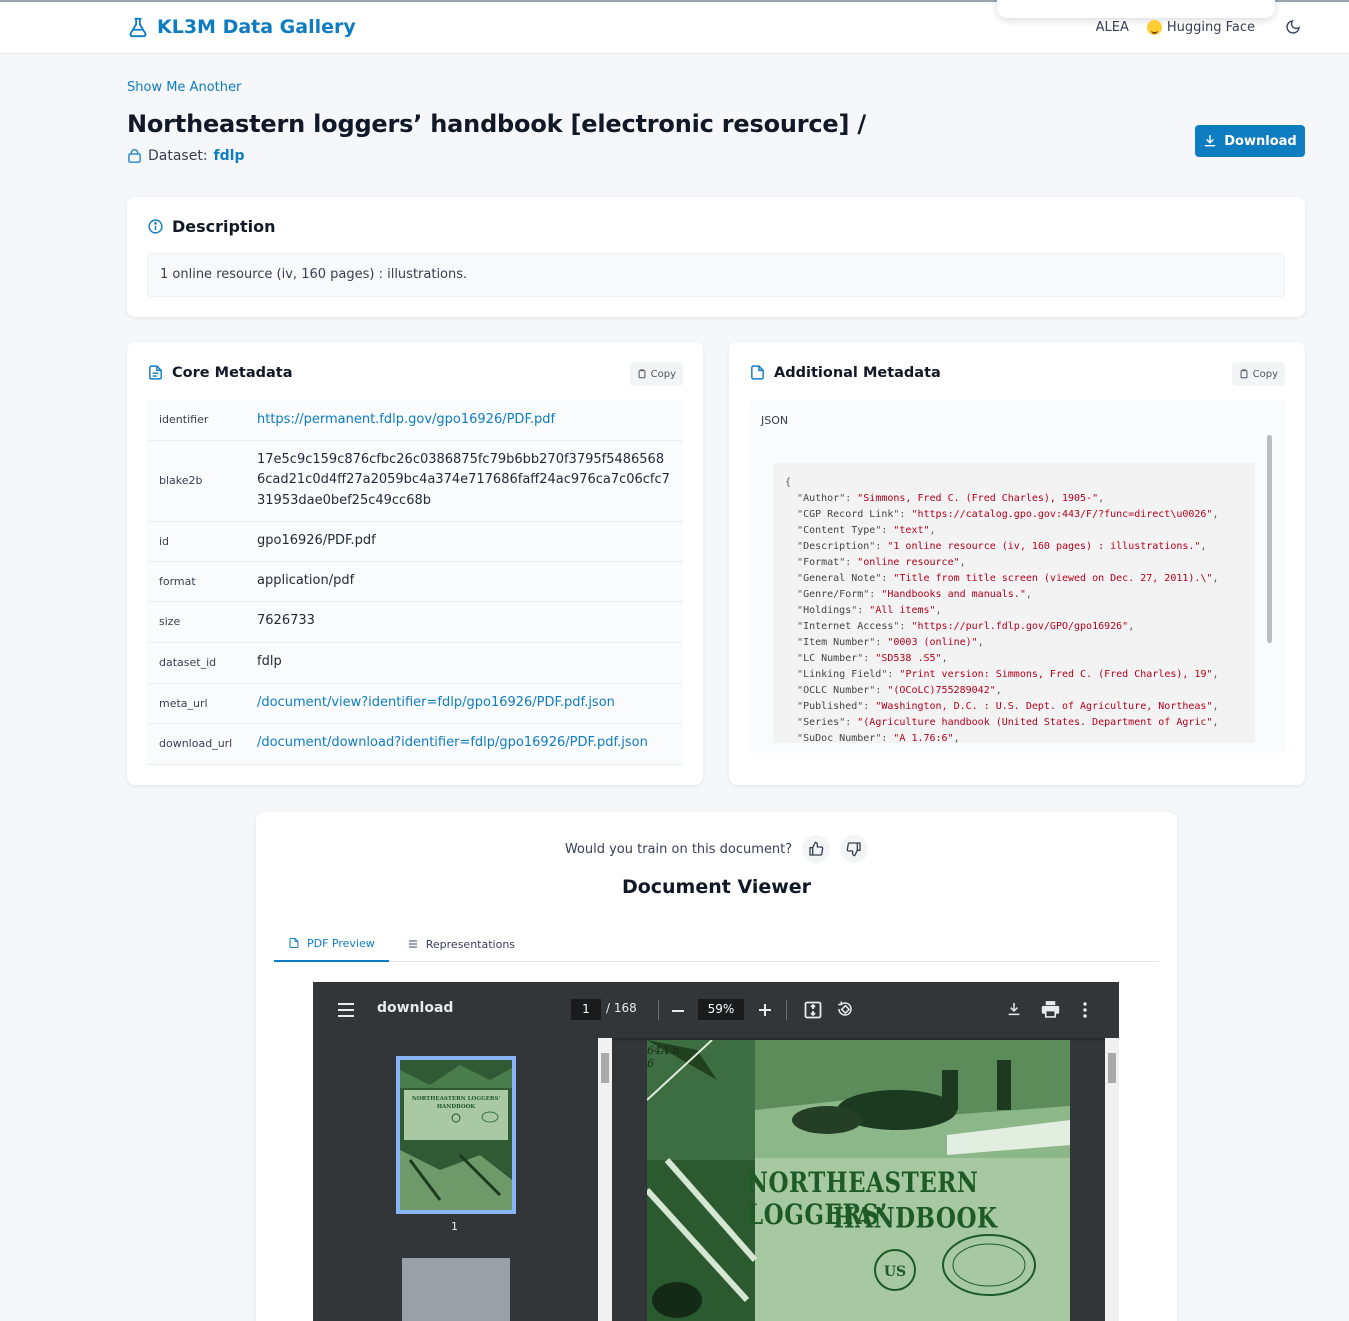 Image resolution: width=1349 pixels, height=1321 pixels. Describe the element at coordinates (256, 27) in the screenshot. I see `brand-title: KL3M Data Gallery` at that location.